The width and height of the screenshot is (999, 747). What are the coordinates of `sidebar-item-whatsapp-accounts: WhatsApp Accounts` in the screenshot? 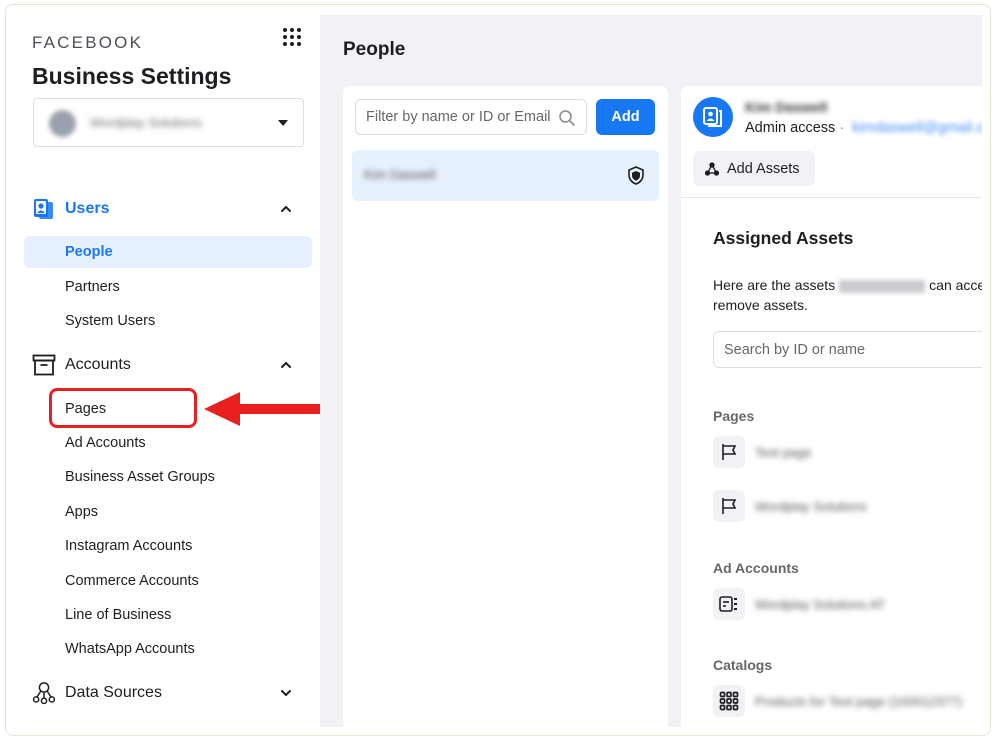 It's located at (168, 649).